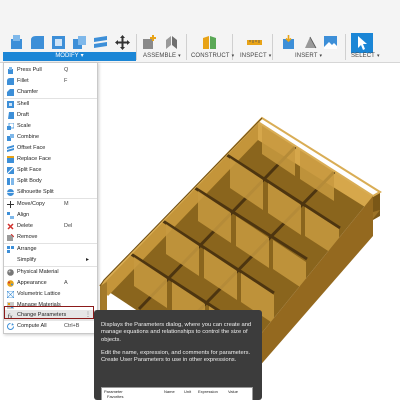 This screenshot has height=400, width=400. Describe the element at coordinates (49, 312) in the screenshot. I see `highlight-outline` at that location.